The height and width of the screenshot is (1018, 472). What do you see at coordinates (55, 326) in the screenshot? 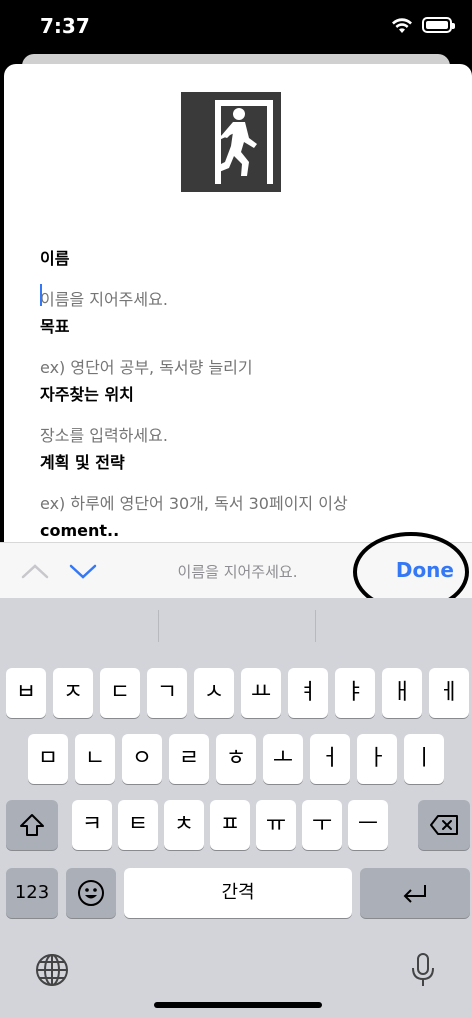
I see `goal-label: 목표` at bounding box center [55, 326].